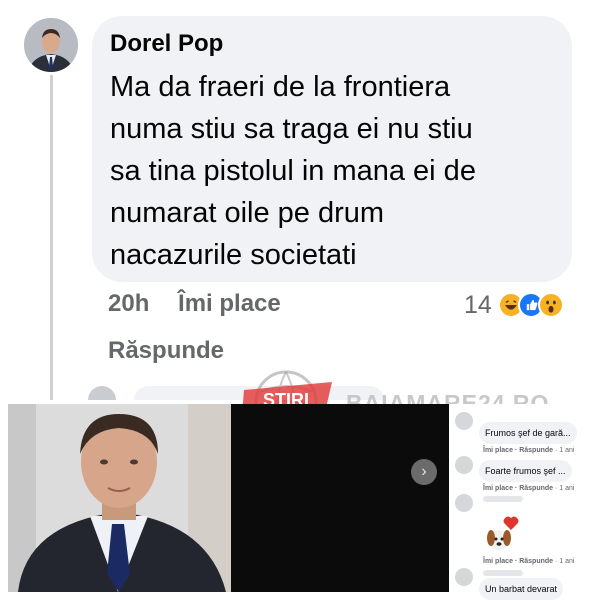 This screenshot has height=600, width=600. Describe the element at coordinates (514, 305) in the screenshot. I see `reactions-summary: 14` at that location.